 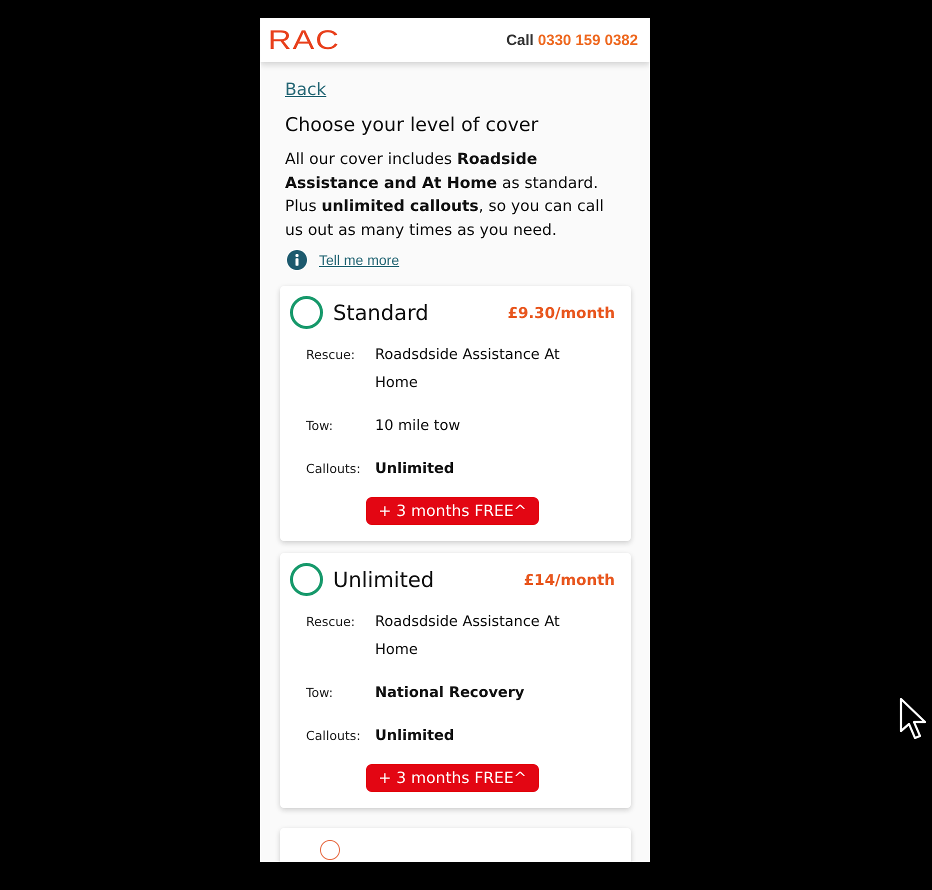 What do you see at coordinates (305, 90) in the screenshot?
I see `back-link: Back` at bounding box center [305, 90].